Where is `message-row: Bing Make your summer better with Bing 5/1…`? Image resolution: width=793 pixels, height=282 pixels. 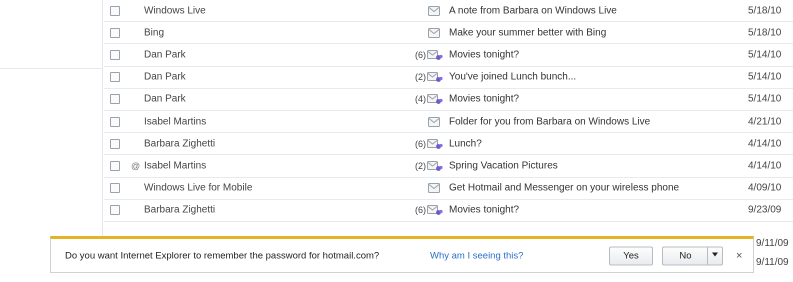 message-row: Bing Make your summer better with Bing 5/1… is located at coordinates (448, 33).